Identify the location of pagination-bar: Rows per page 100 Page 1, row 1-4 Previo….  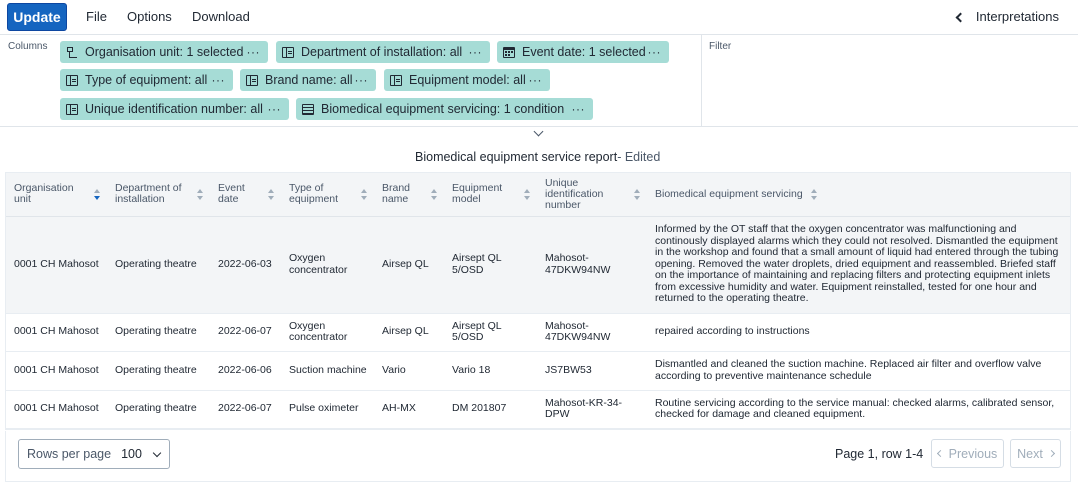
(538, 456).